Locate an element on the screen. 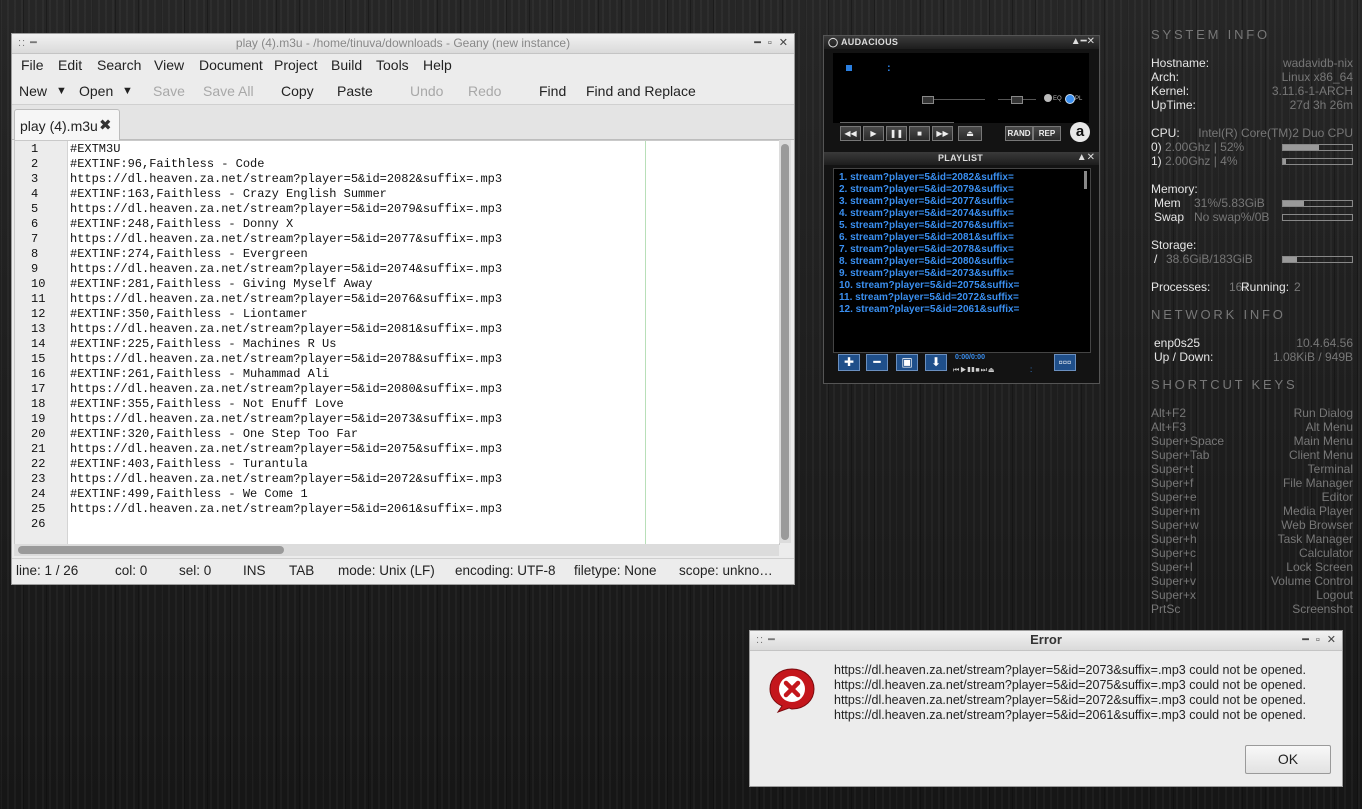 The height and width of the screenshot is (809, 1362). menu-view: View is located at coordinates (169, 65).